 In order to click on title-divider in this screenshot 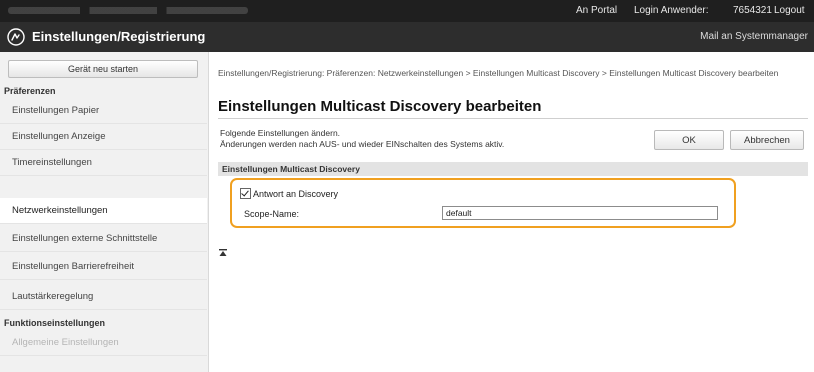, I will do `click(513, 118)`.